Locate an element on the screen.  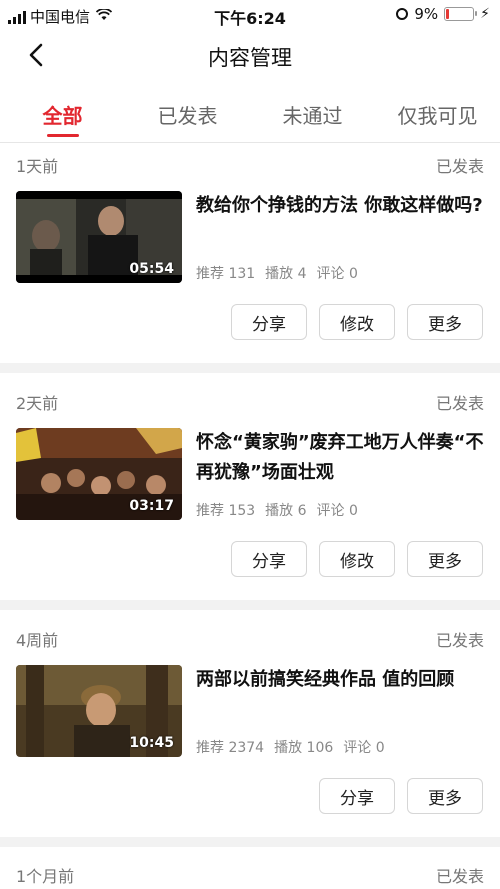
publish-time: 4周前 is located at coordinates (37, 640).